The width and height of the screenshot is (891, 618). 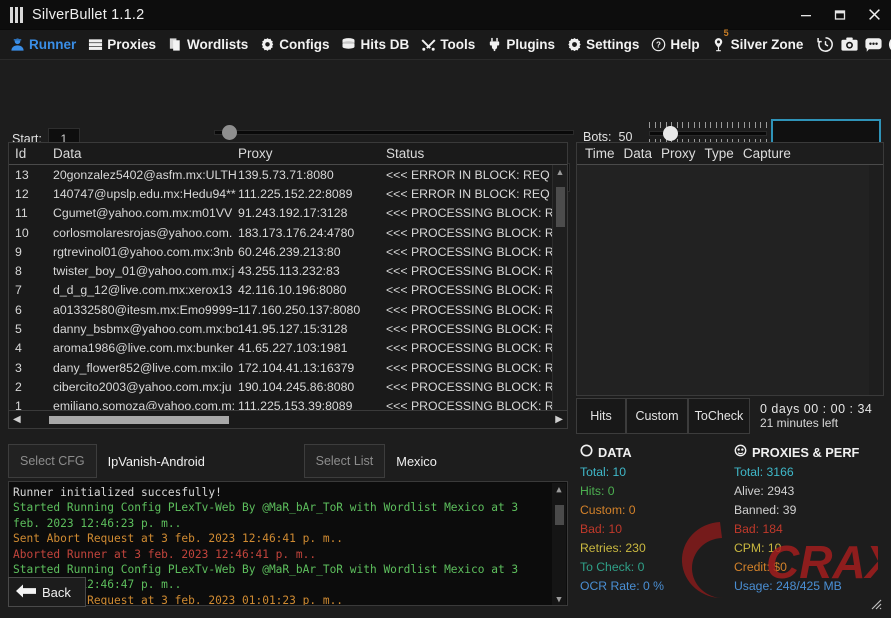 What do you see at coordinates (121, 45) in the screenshot?
I see `nav-item-proxies: Proxies` at bounding box center [121, 45].